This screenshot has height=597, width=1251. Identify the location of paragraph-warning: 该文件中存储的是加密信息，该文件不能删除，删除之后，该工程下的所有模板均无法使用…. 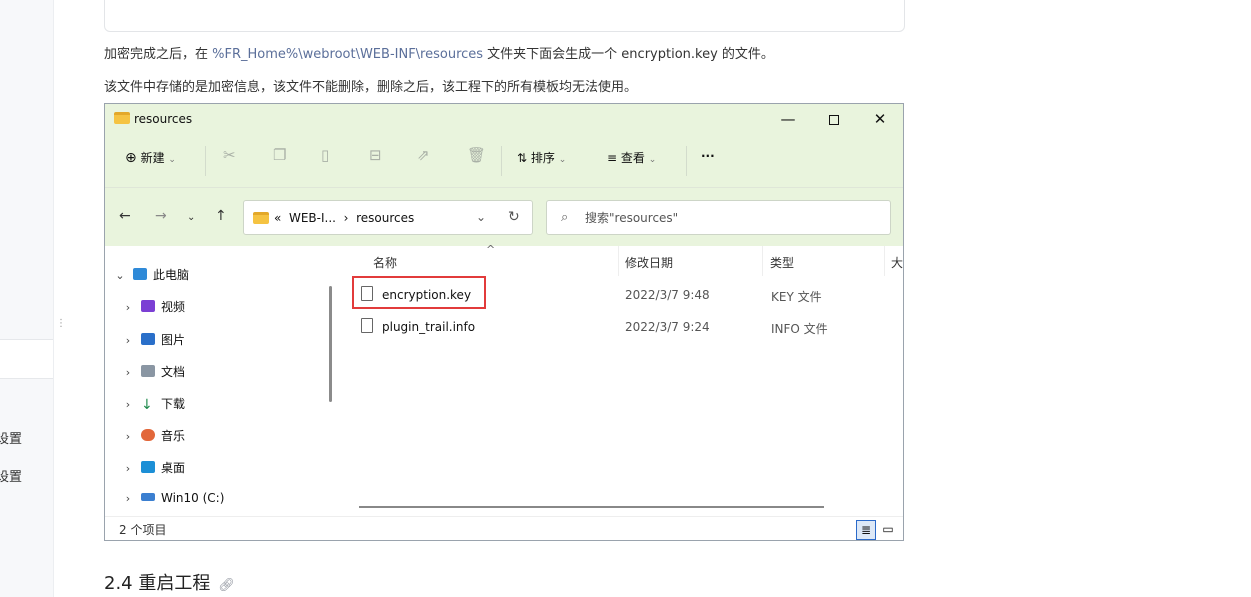
(371, 87).